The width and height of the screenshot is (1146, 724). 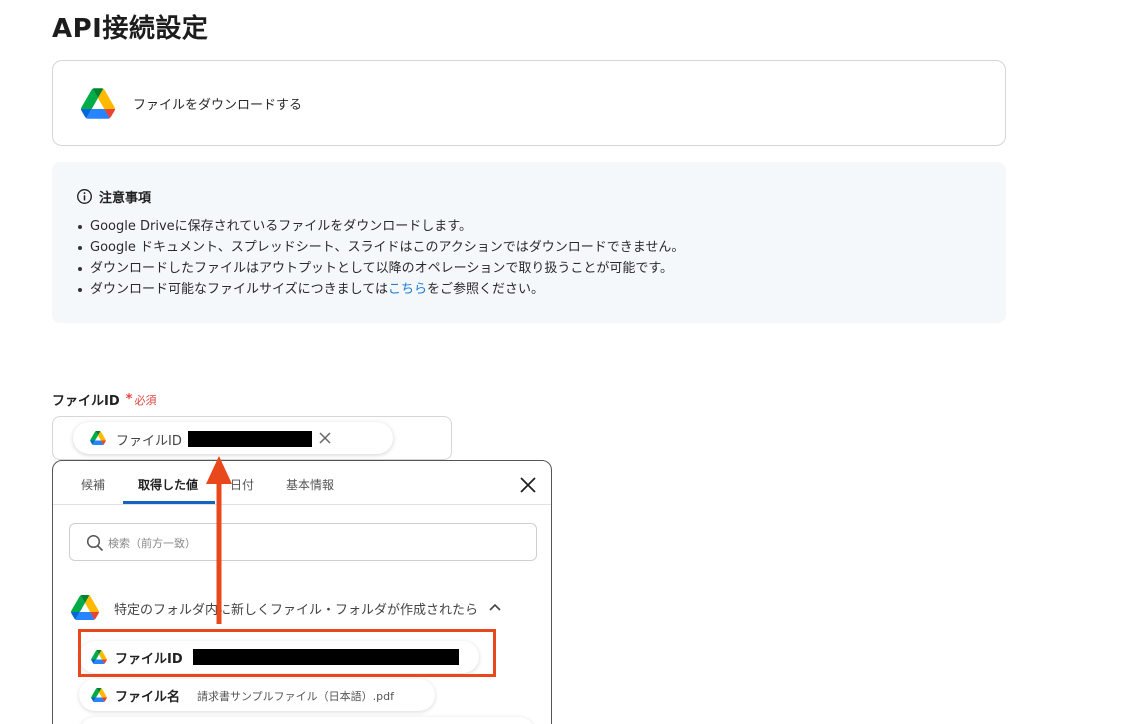 What do you see at coordinates (95, 543) in the screenshot?
I see `search-icon` at bounding box center [95, 543].